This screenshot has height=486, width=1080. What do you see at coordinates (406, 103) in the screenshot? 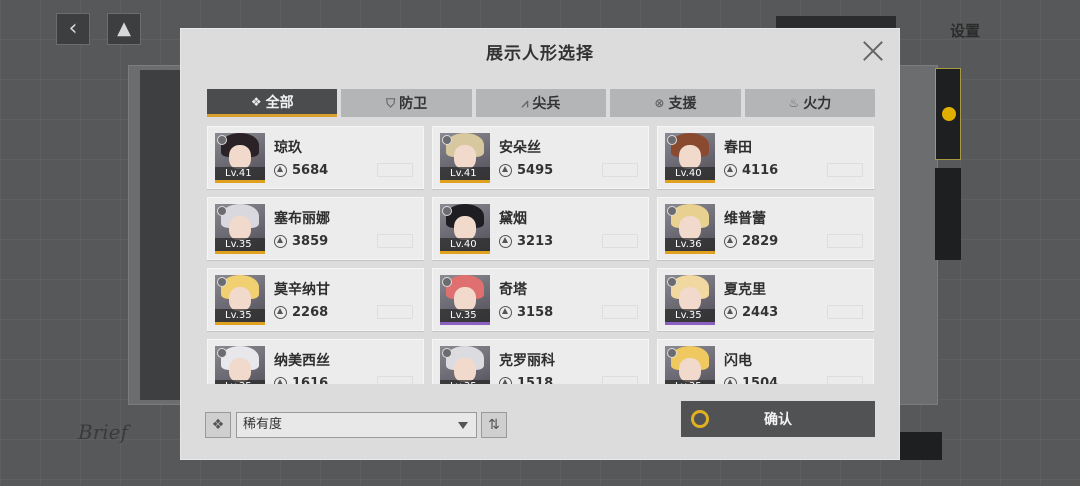
I see `tab-defense: ⛉ 防卫` at bounding box center [406, 103].